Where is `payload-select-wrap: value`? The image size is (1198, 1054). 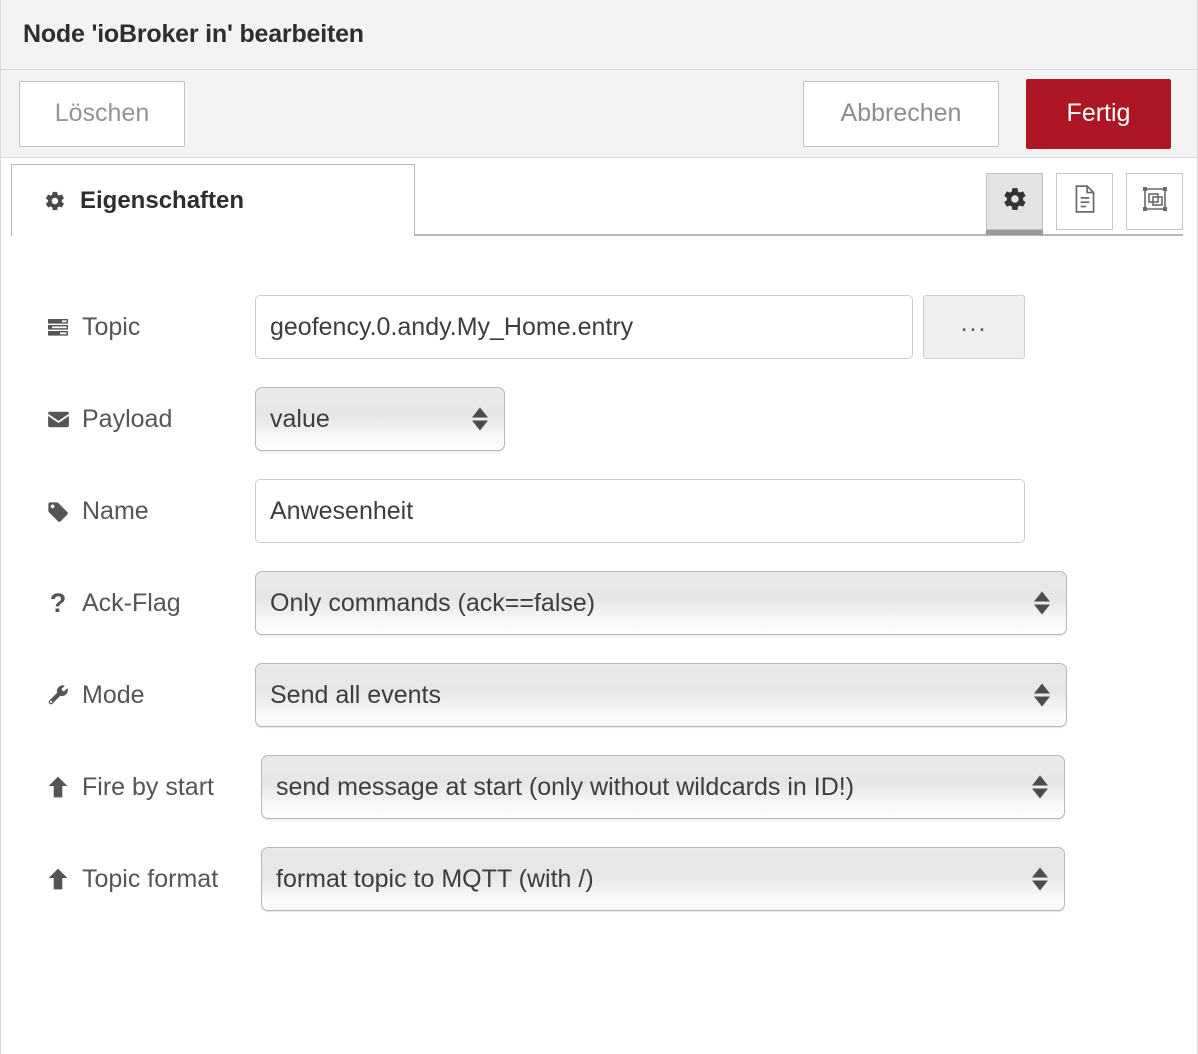 payload-select-wrap: value is located at coordinates (380, 419).